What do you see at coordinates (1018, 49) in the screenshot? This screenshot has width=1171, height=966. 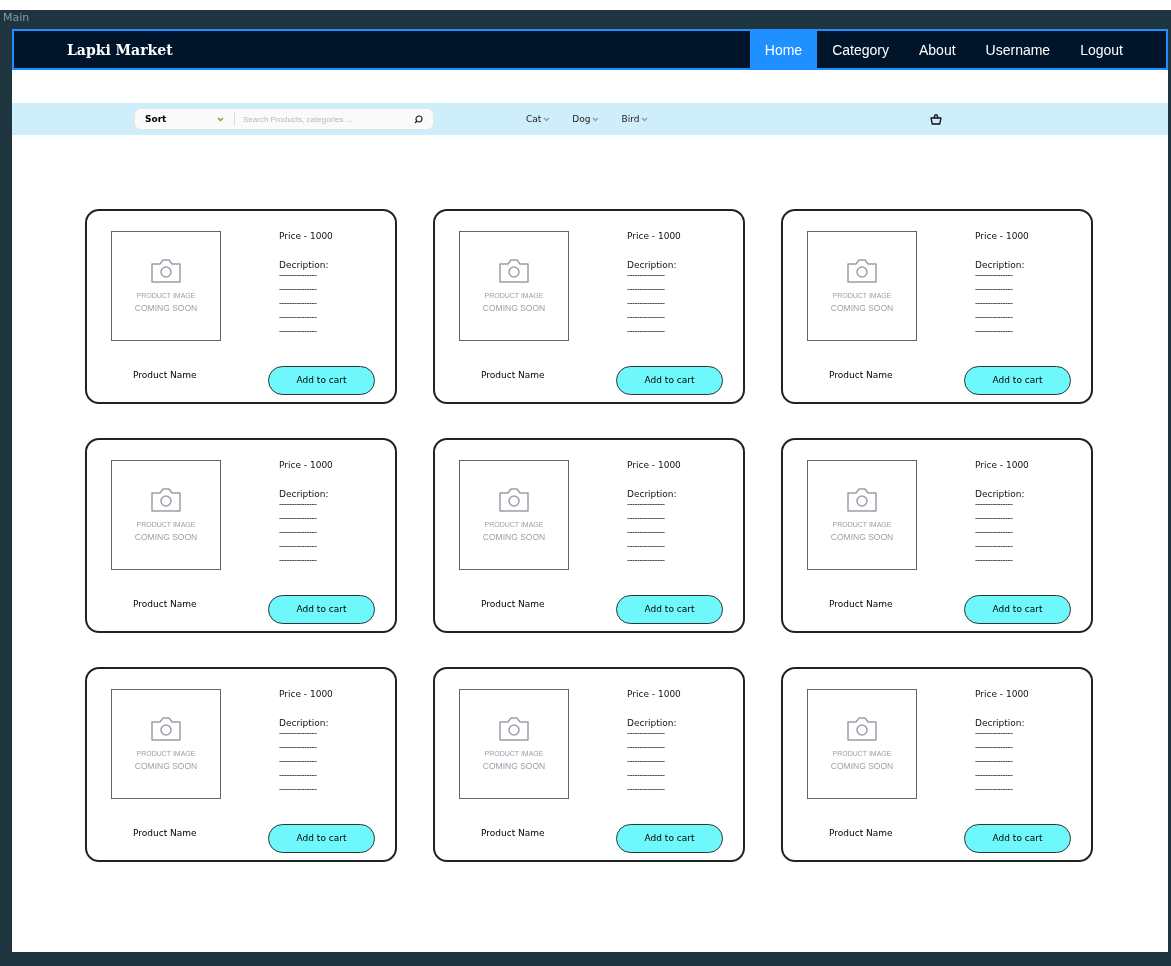 I see `nav-link: Username` at bounding box center [1018, 49].